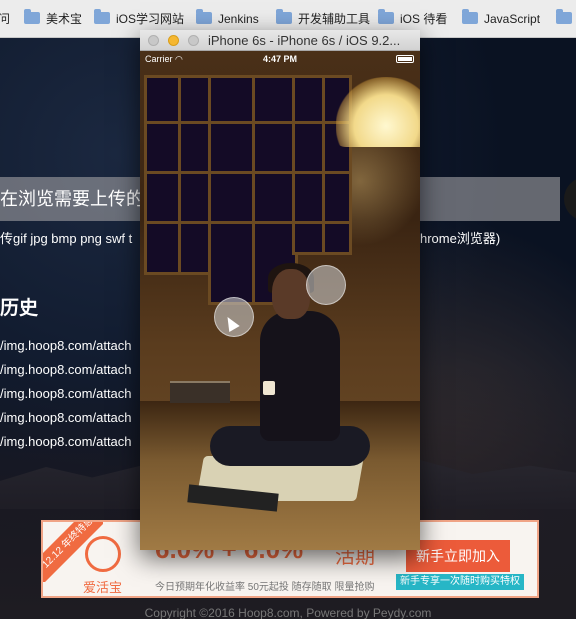  Describe the element at coordinates (269, 388) in the screenshot. I see `person-cup` at that location.